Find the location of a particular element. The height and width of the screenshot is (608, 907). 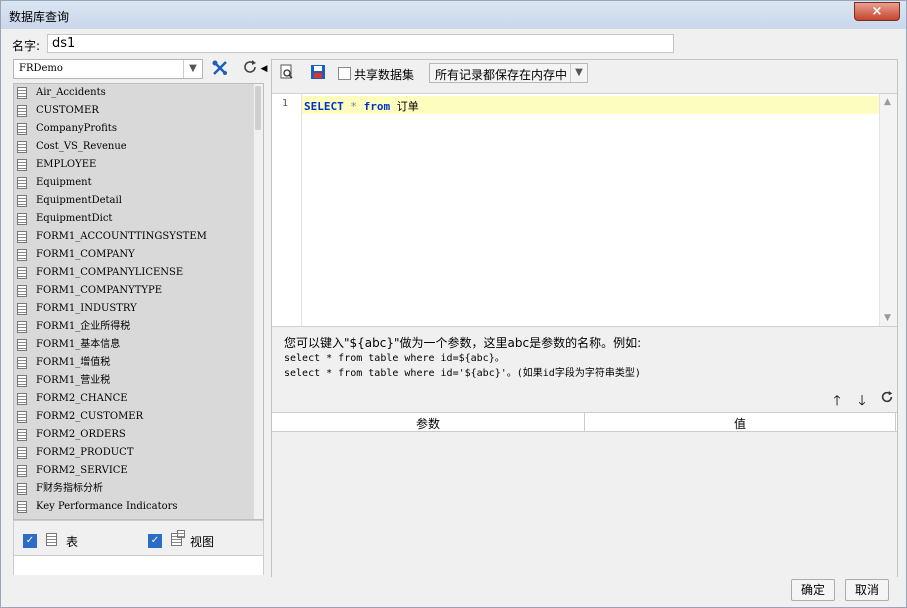

hint-line-2: select * from table where id=${abc}。 is located at coordinates (394, 358).